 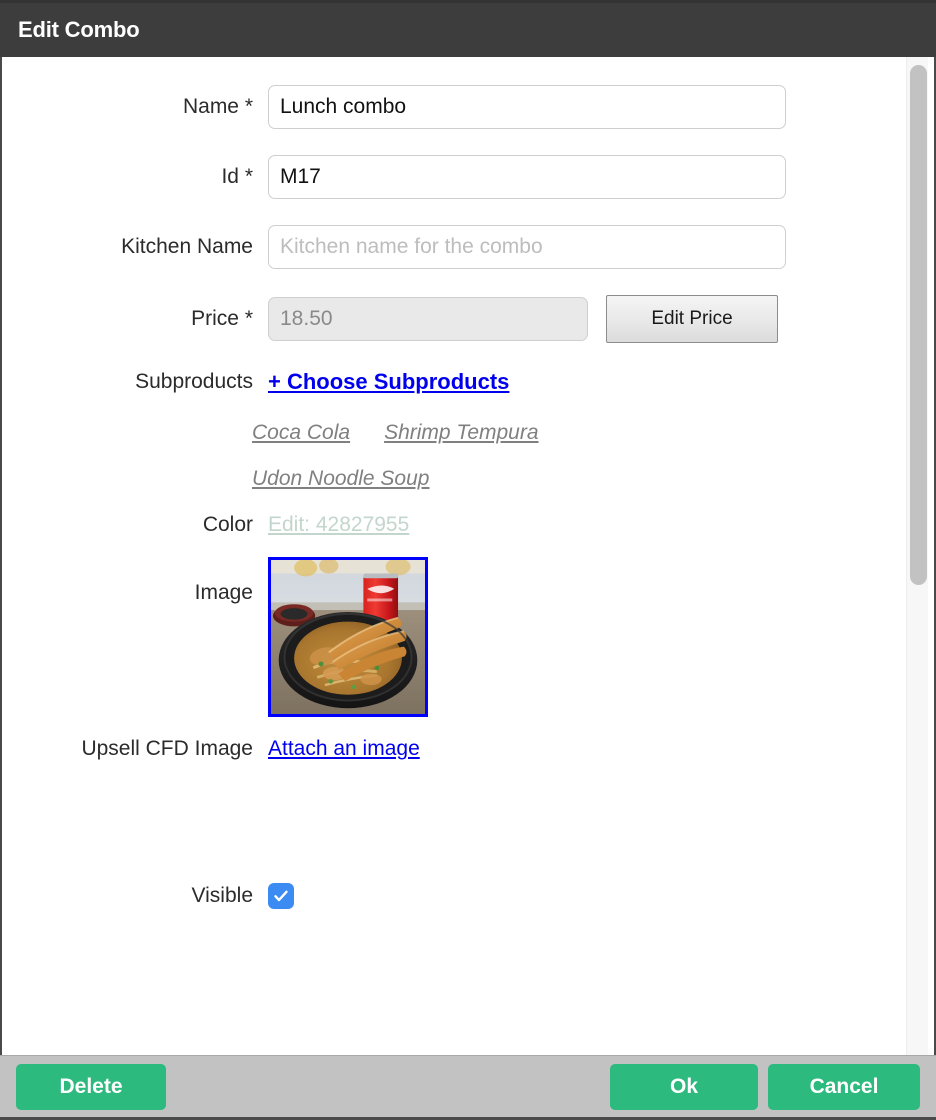 What do you see at coordinates (455, 835) in the screenshot?
I see `form-spacer` at bounding box center [455, 835].